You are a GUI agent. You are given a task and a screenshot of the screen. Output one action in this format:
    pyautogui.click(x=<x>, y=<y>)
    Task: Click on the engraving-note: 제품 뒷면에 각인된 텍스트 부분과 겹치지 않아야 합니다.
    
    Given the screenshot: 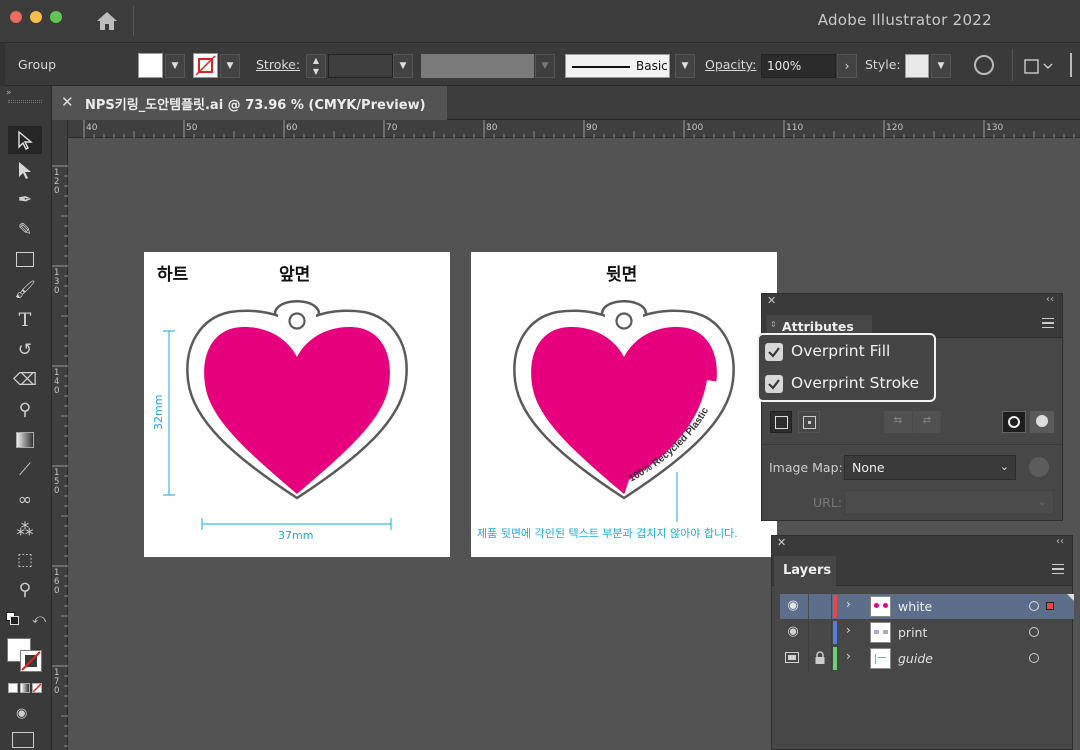 What is the action you would take?
    pyautogui.click(x=607, y=533)
    